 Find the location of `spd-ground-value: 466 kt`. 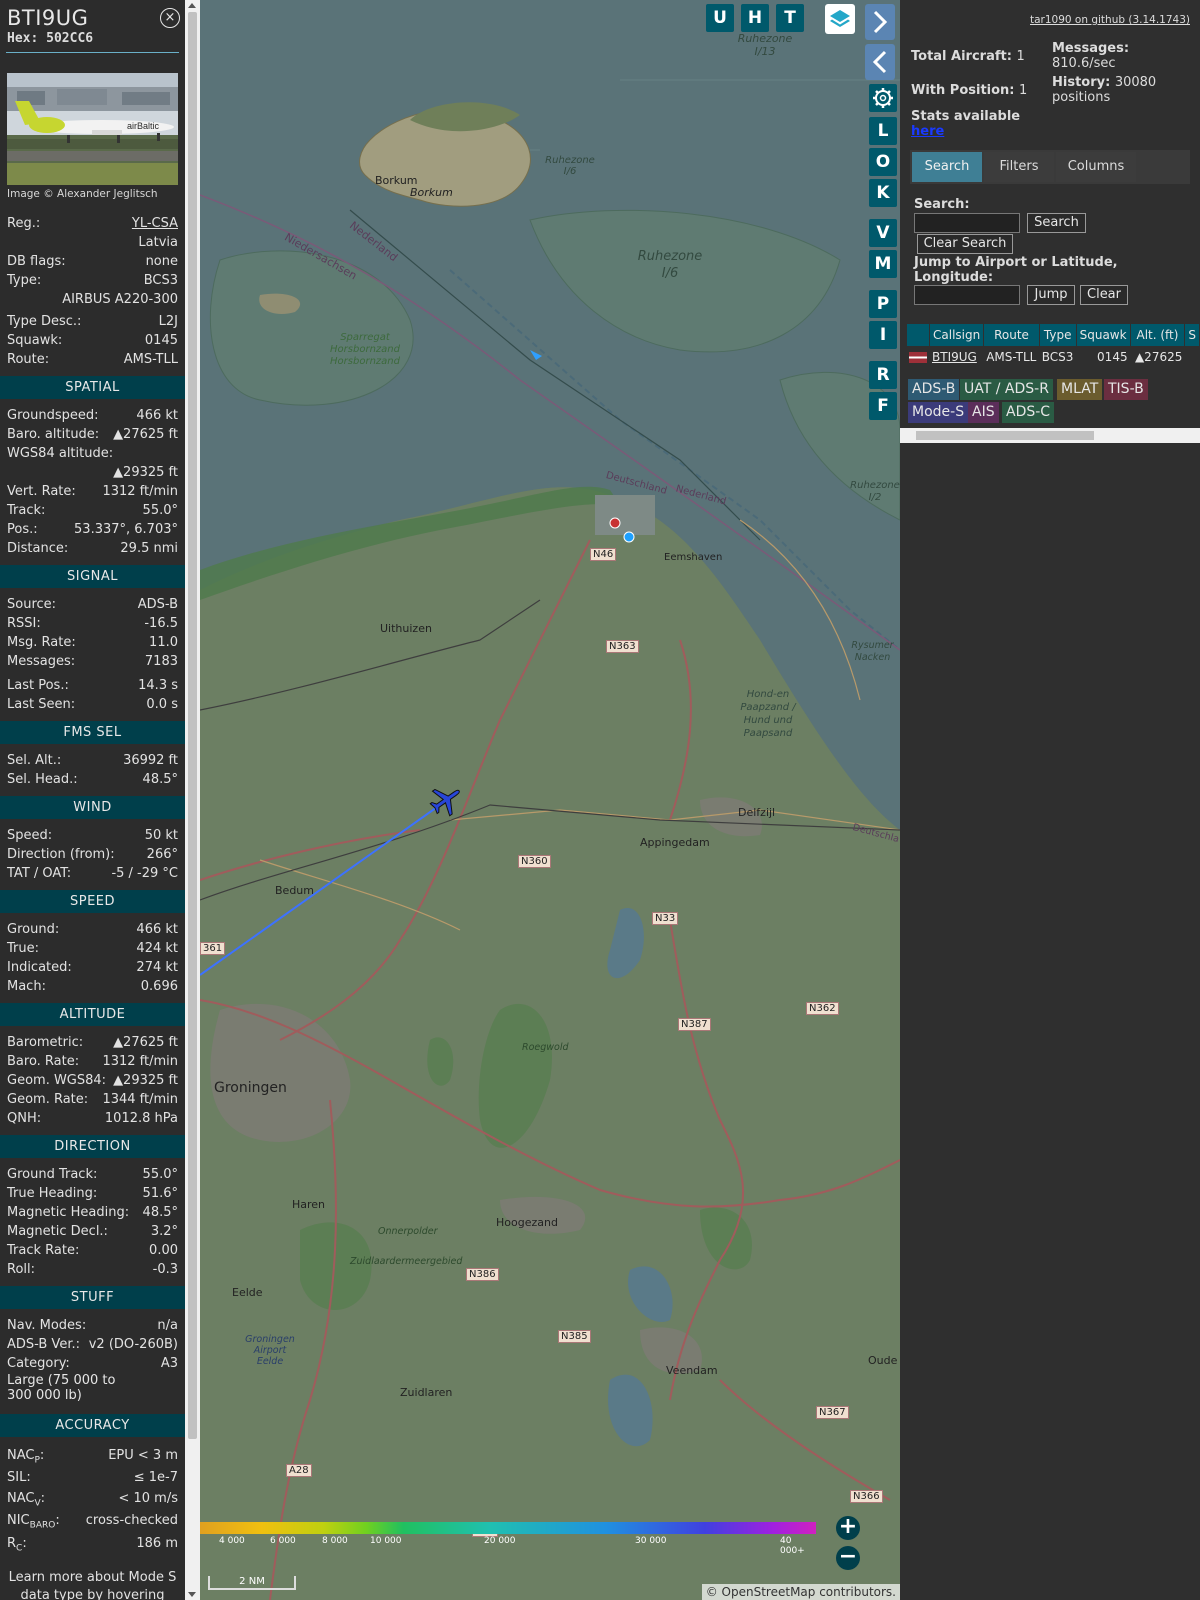

spd-ground-value: 466 kt is located at coordinates (157, 929).